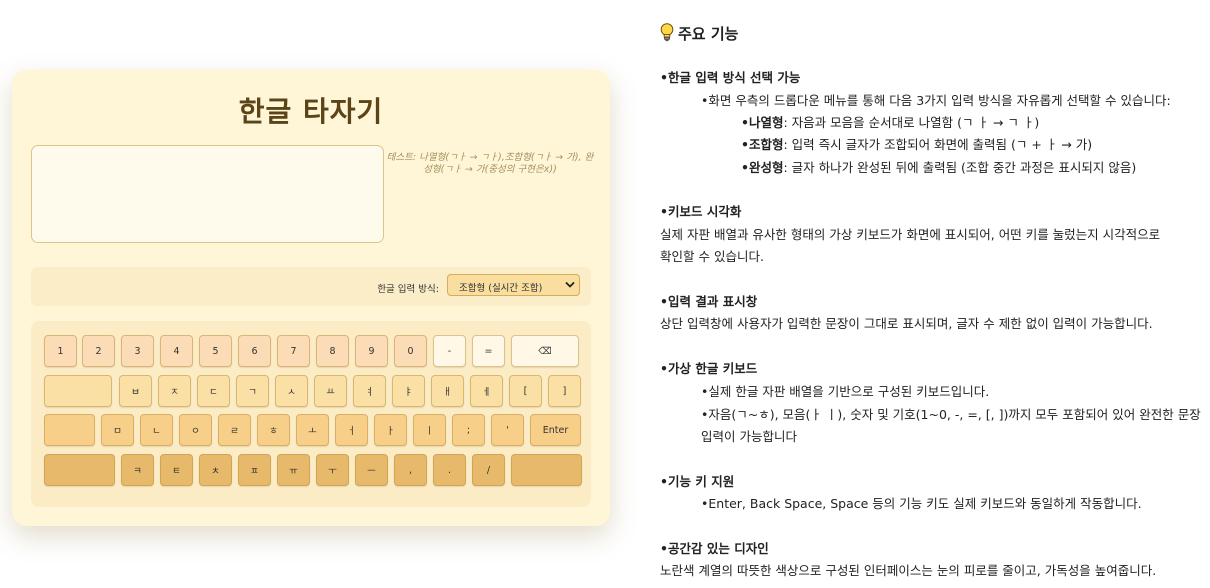 Image resolution: width=1210 pixels, height=588 pixels. Describe the element at coordinates (410, 470) in the screenshot. I see `key-comma: ,` at that location.